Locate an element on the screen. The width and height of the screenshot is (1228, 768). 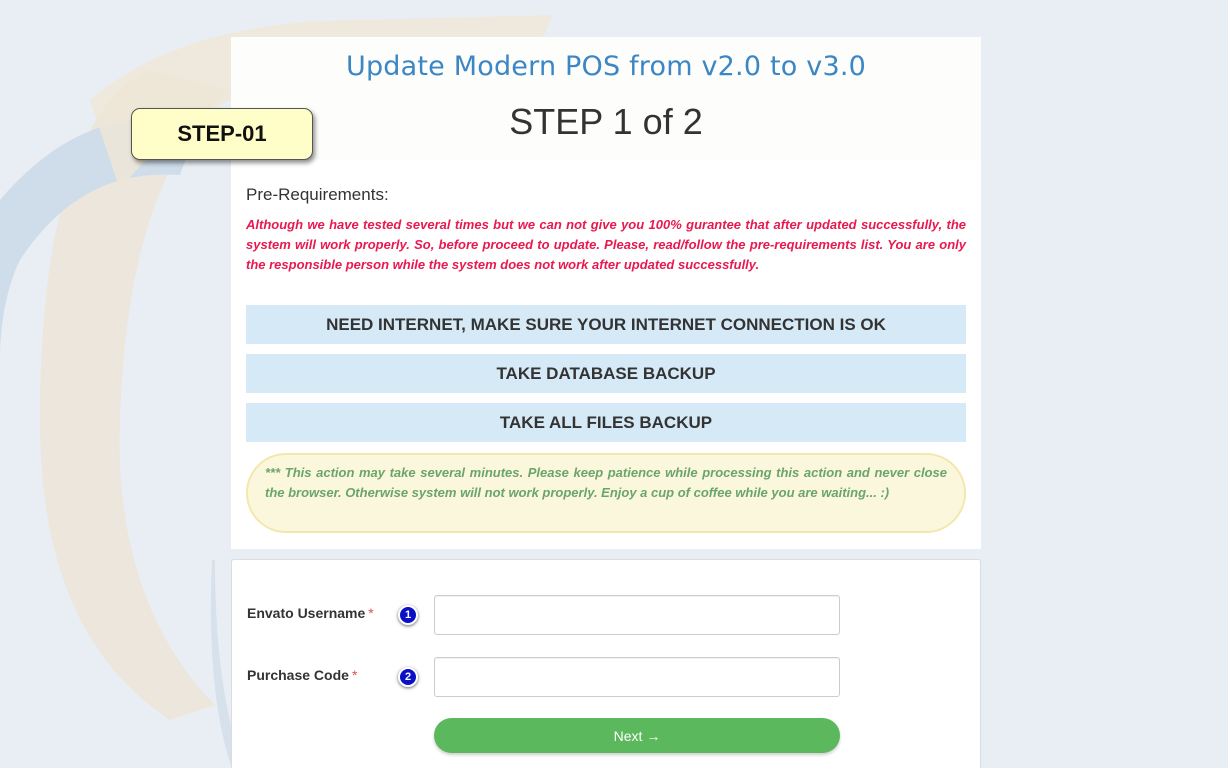
next-button: Next → is located at coordinates (637, 735).